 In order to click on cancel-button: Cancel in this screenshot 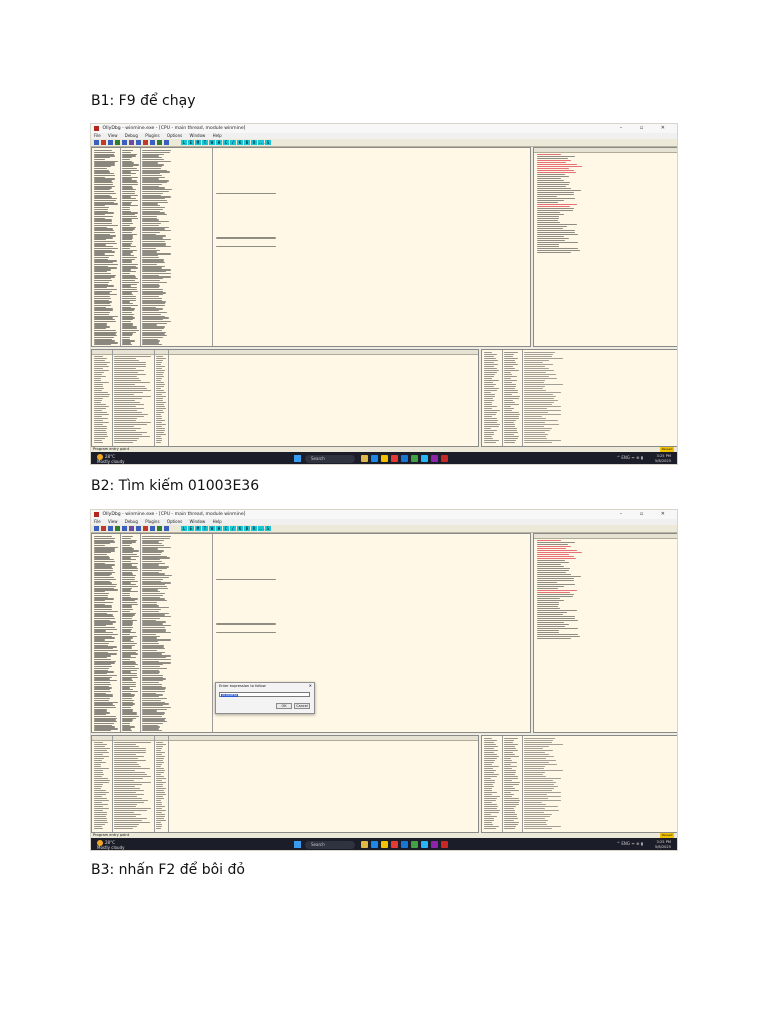, I will do `click(302, 706)`.